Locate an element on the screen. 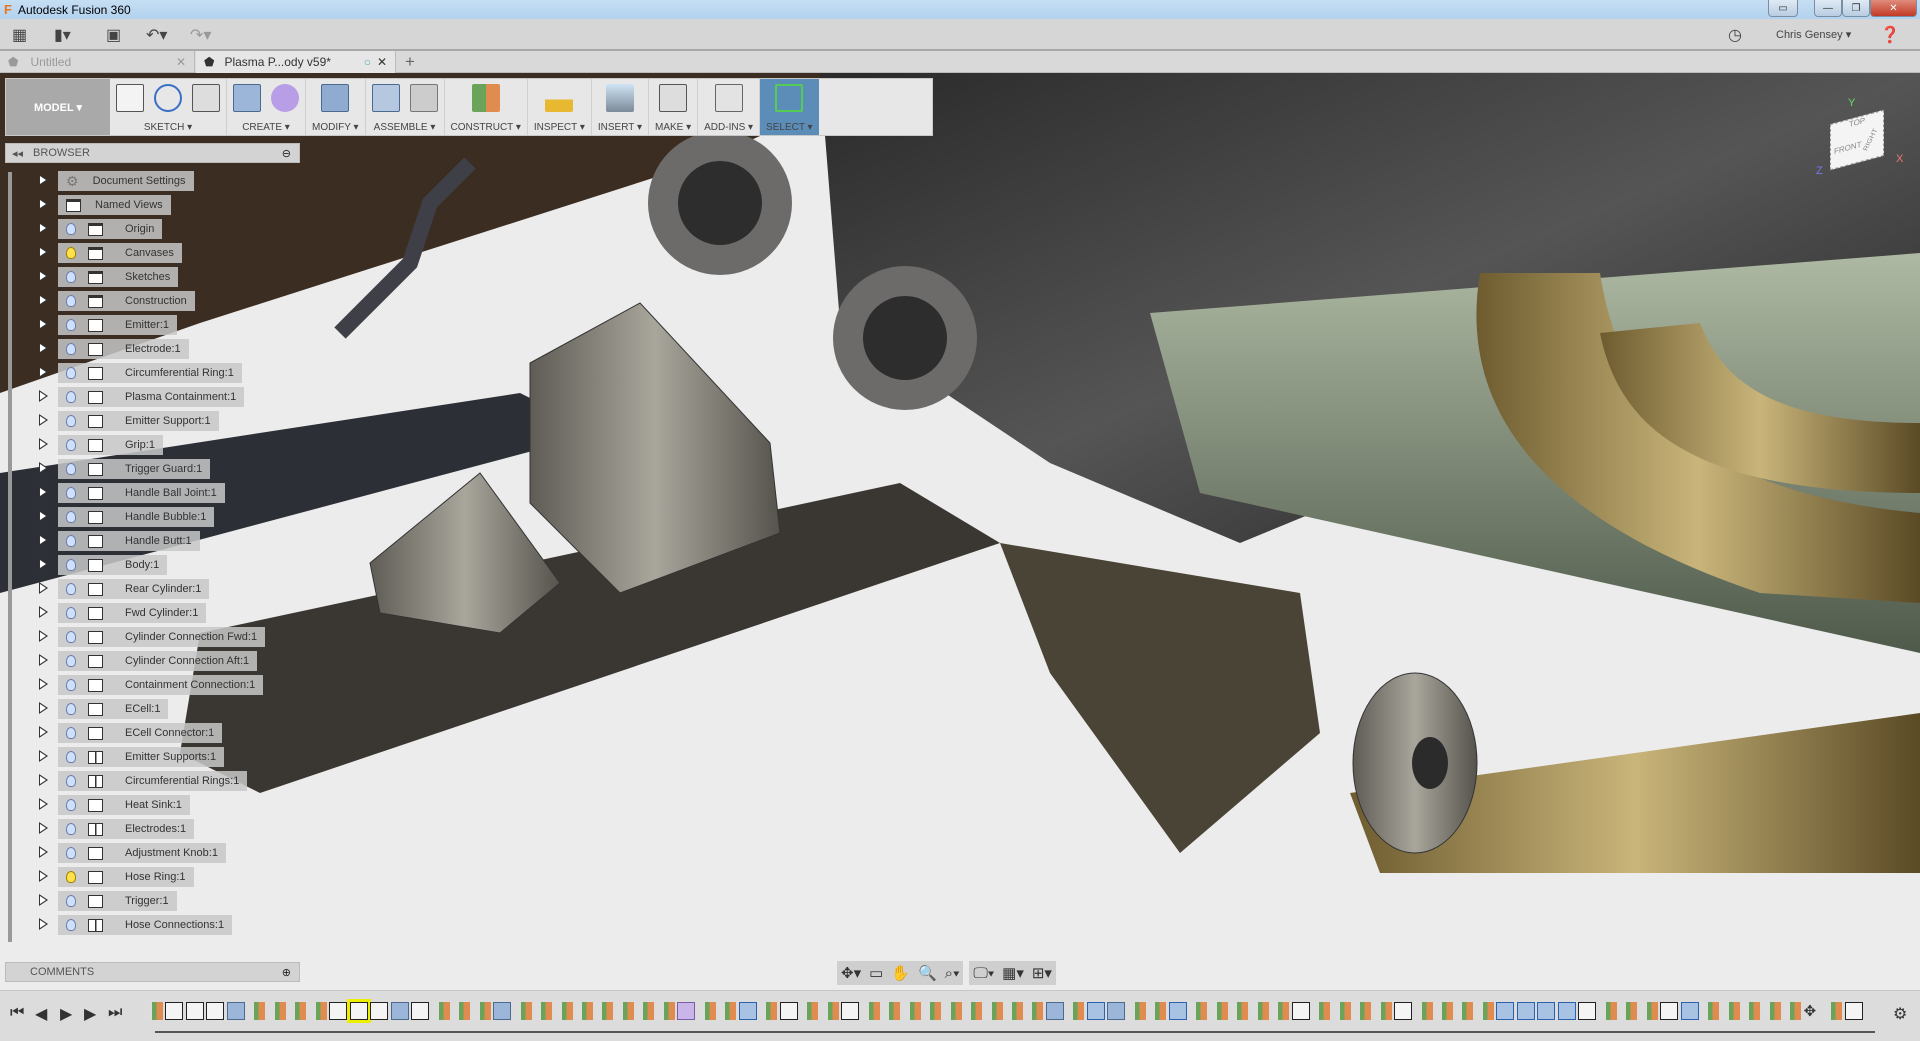 This screenshot has height=1041, width=1920. browser-item-node: Trigger:1 is located at coordinates (117, 901).